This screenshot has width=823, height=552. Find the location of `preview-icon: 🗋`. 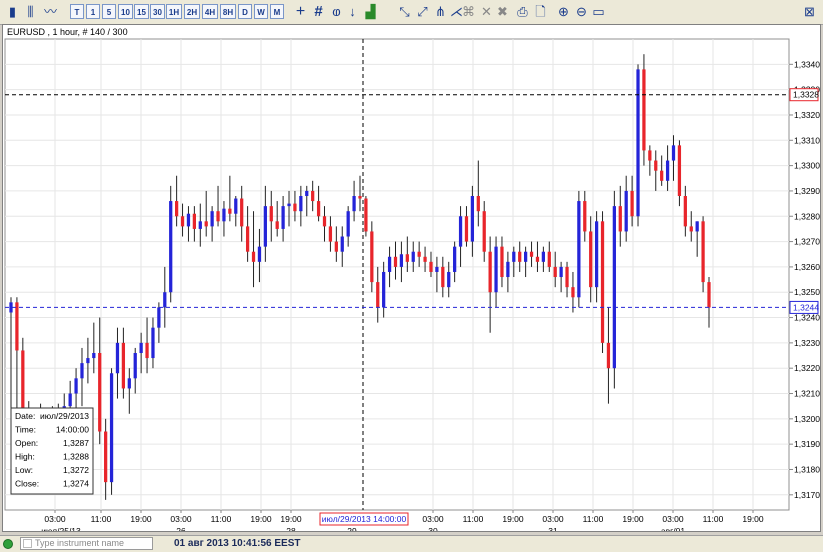

preview-icon: 🗋 is located at coordinates (540, 11).